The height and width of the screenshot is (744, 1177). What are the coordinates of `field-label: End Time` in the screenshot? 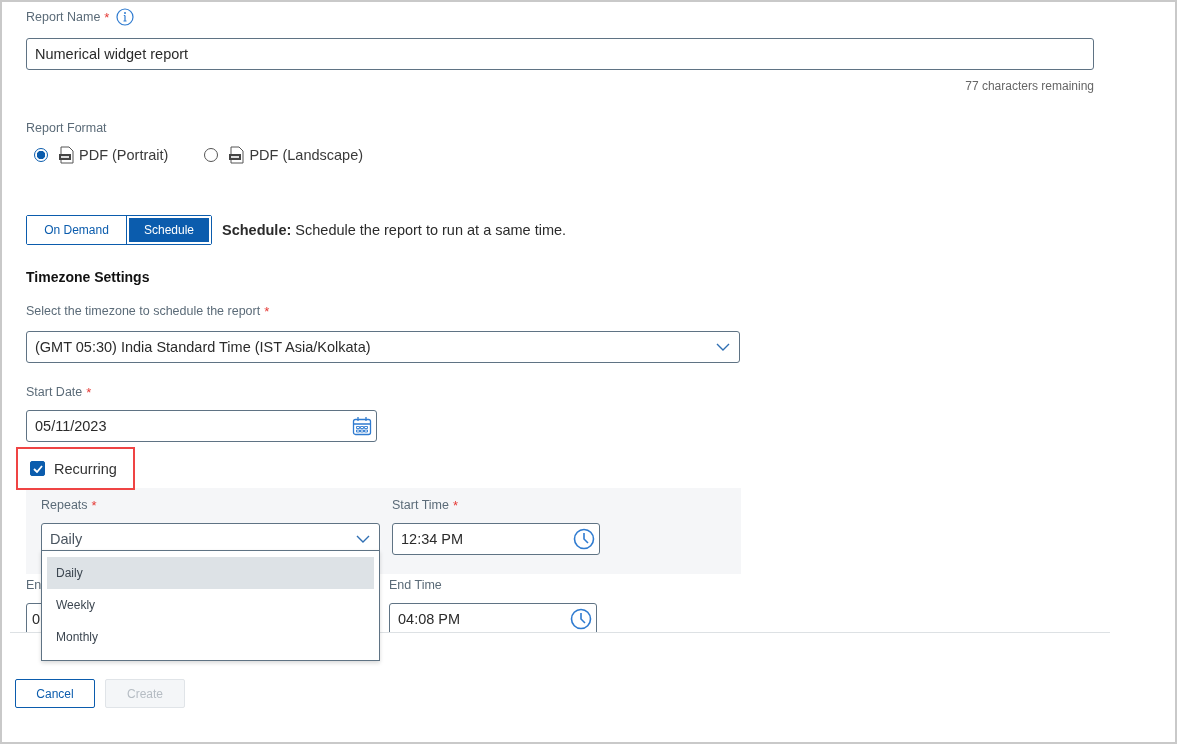 It's located at (415, 585).